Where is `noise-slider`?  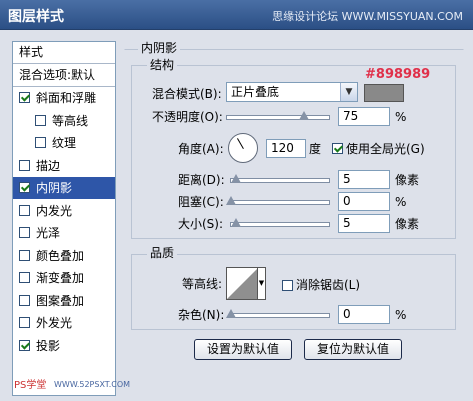
noise-slider is located at coordinates (278, 313).